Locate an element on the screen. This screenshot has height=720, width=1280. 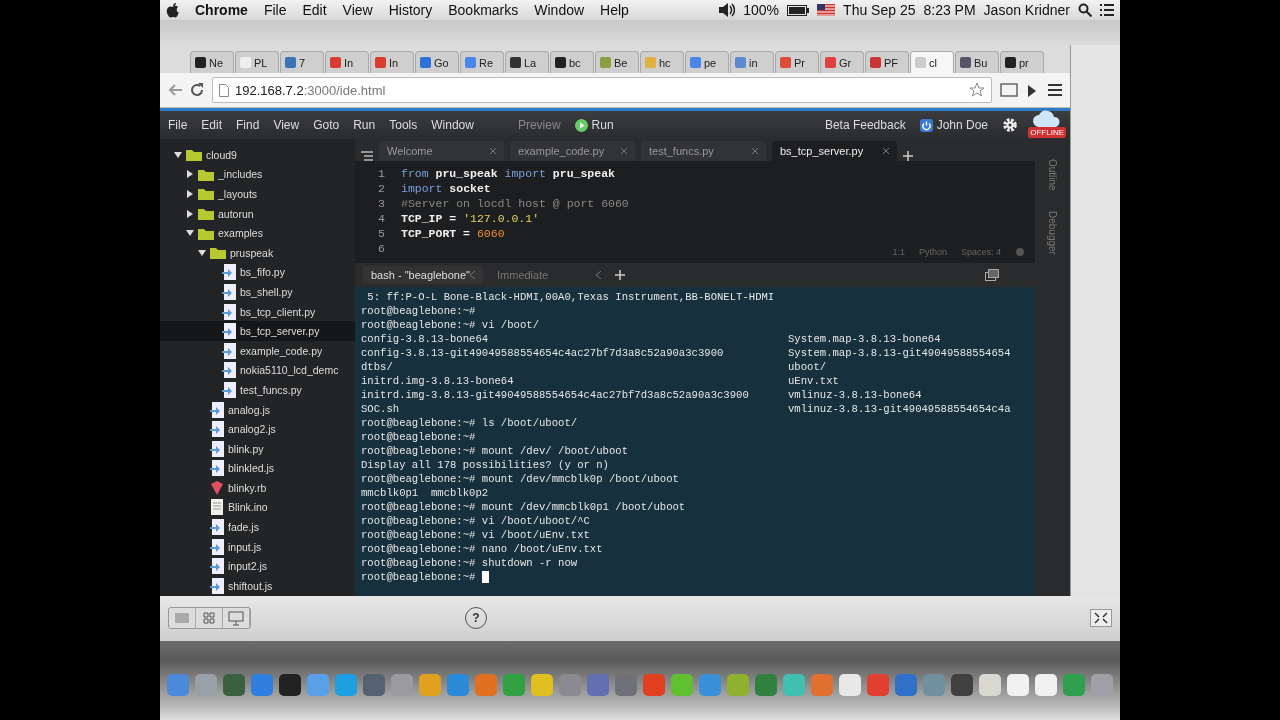
tab-list-icon is located at coordinates (367, 156).